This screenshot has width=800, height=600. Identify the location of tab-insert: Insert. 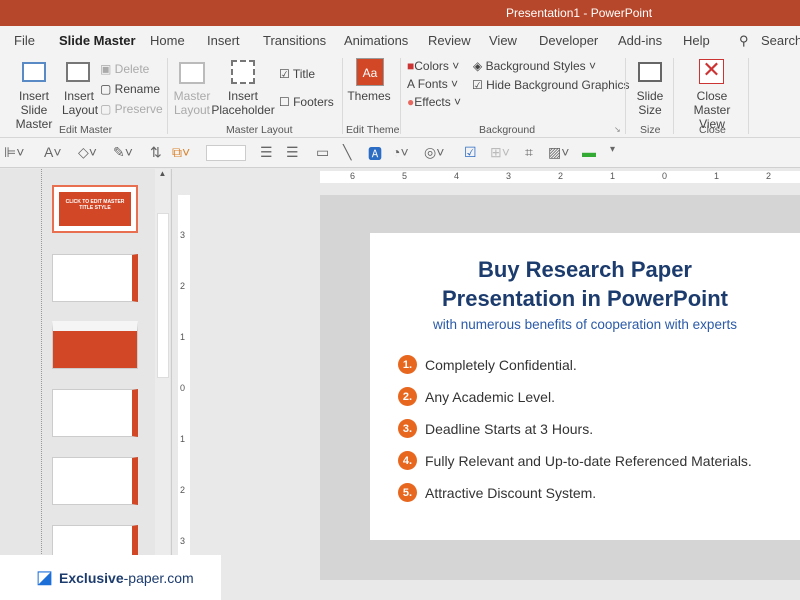
(223, 40).